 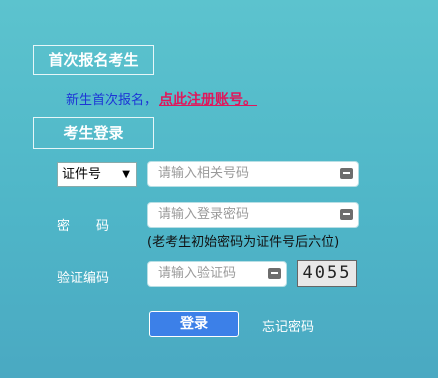 I want to click on id-type-value: 证件号, so click(x=82, y=174).